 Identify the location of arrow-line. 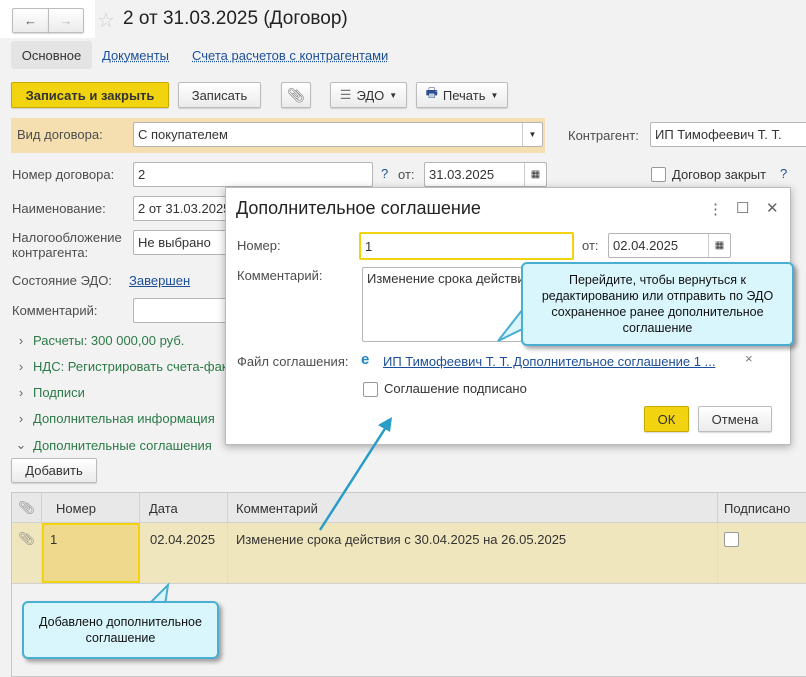
(354, 477).